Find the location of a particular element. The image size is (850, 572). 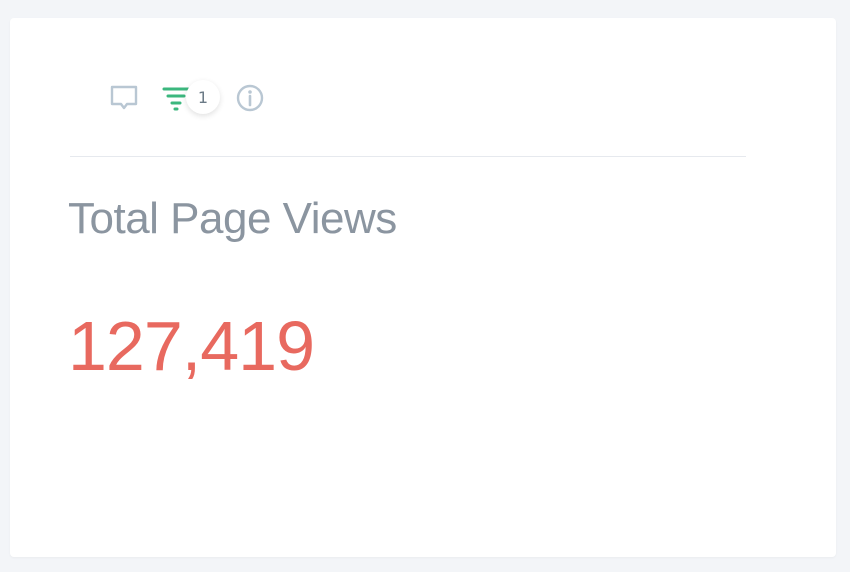

metric-title: Total Page Views is located at coordinates (232, 218).